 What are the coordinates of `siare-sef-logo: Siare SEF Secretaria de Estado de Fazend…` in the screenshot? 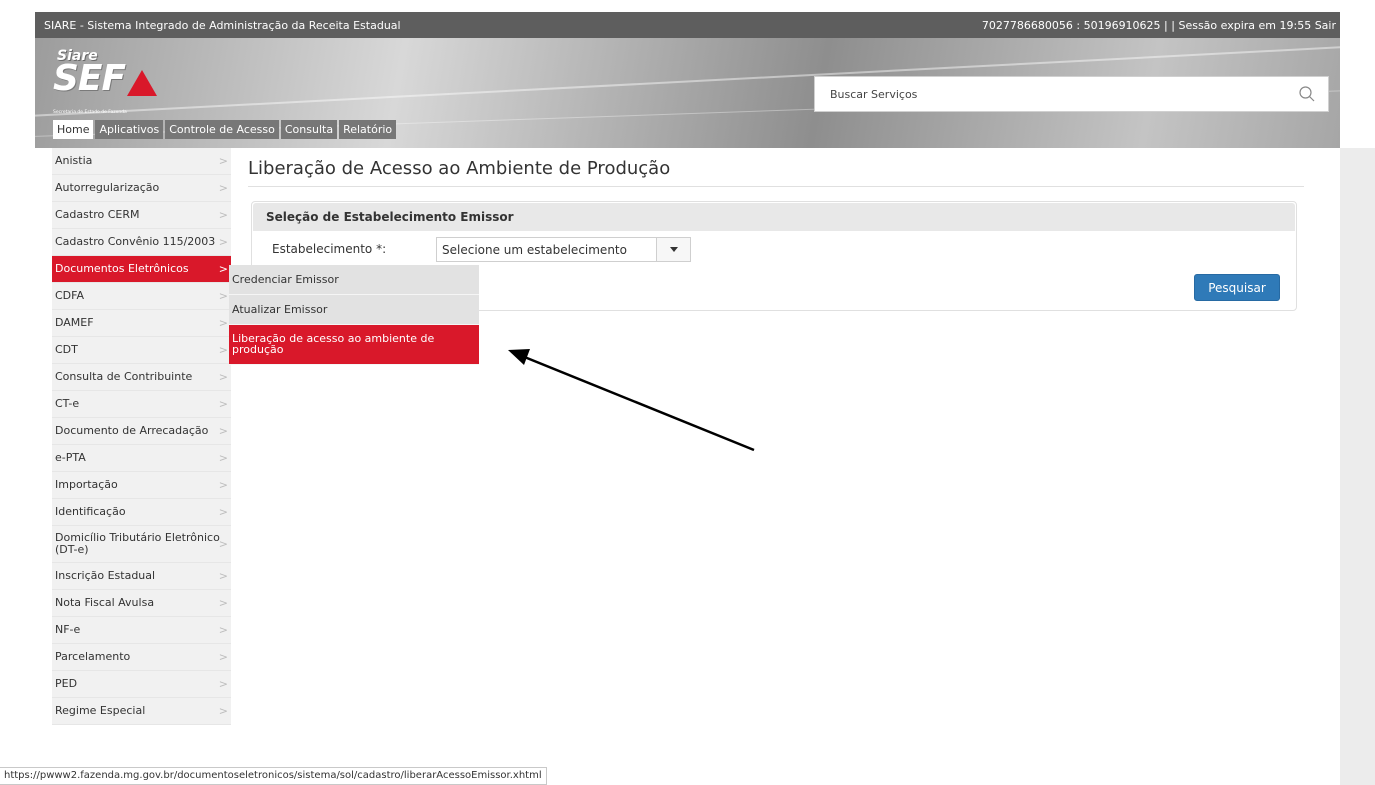 It's located at (113, 84).